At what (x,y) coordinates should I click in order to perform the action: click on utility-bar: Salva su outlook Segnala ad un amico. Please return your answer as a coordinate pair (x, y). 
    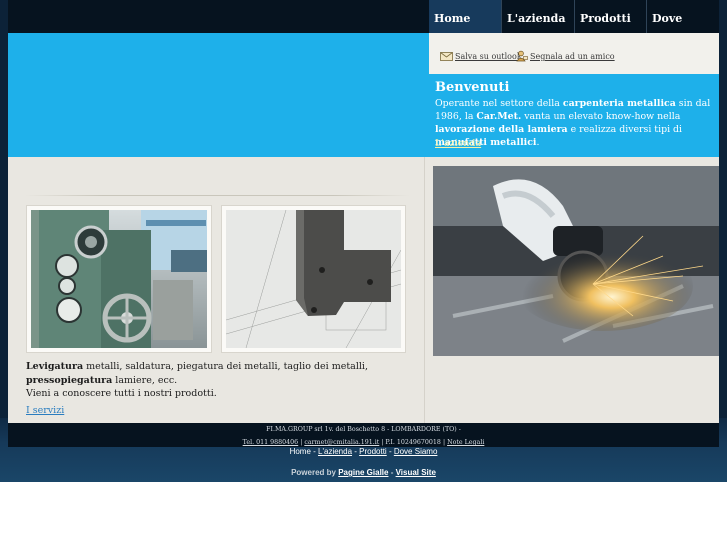
    Looking at the image, I should click on (574, 53).